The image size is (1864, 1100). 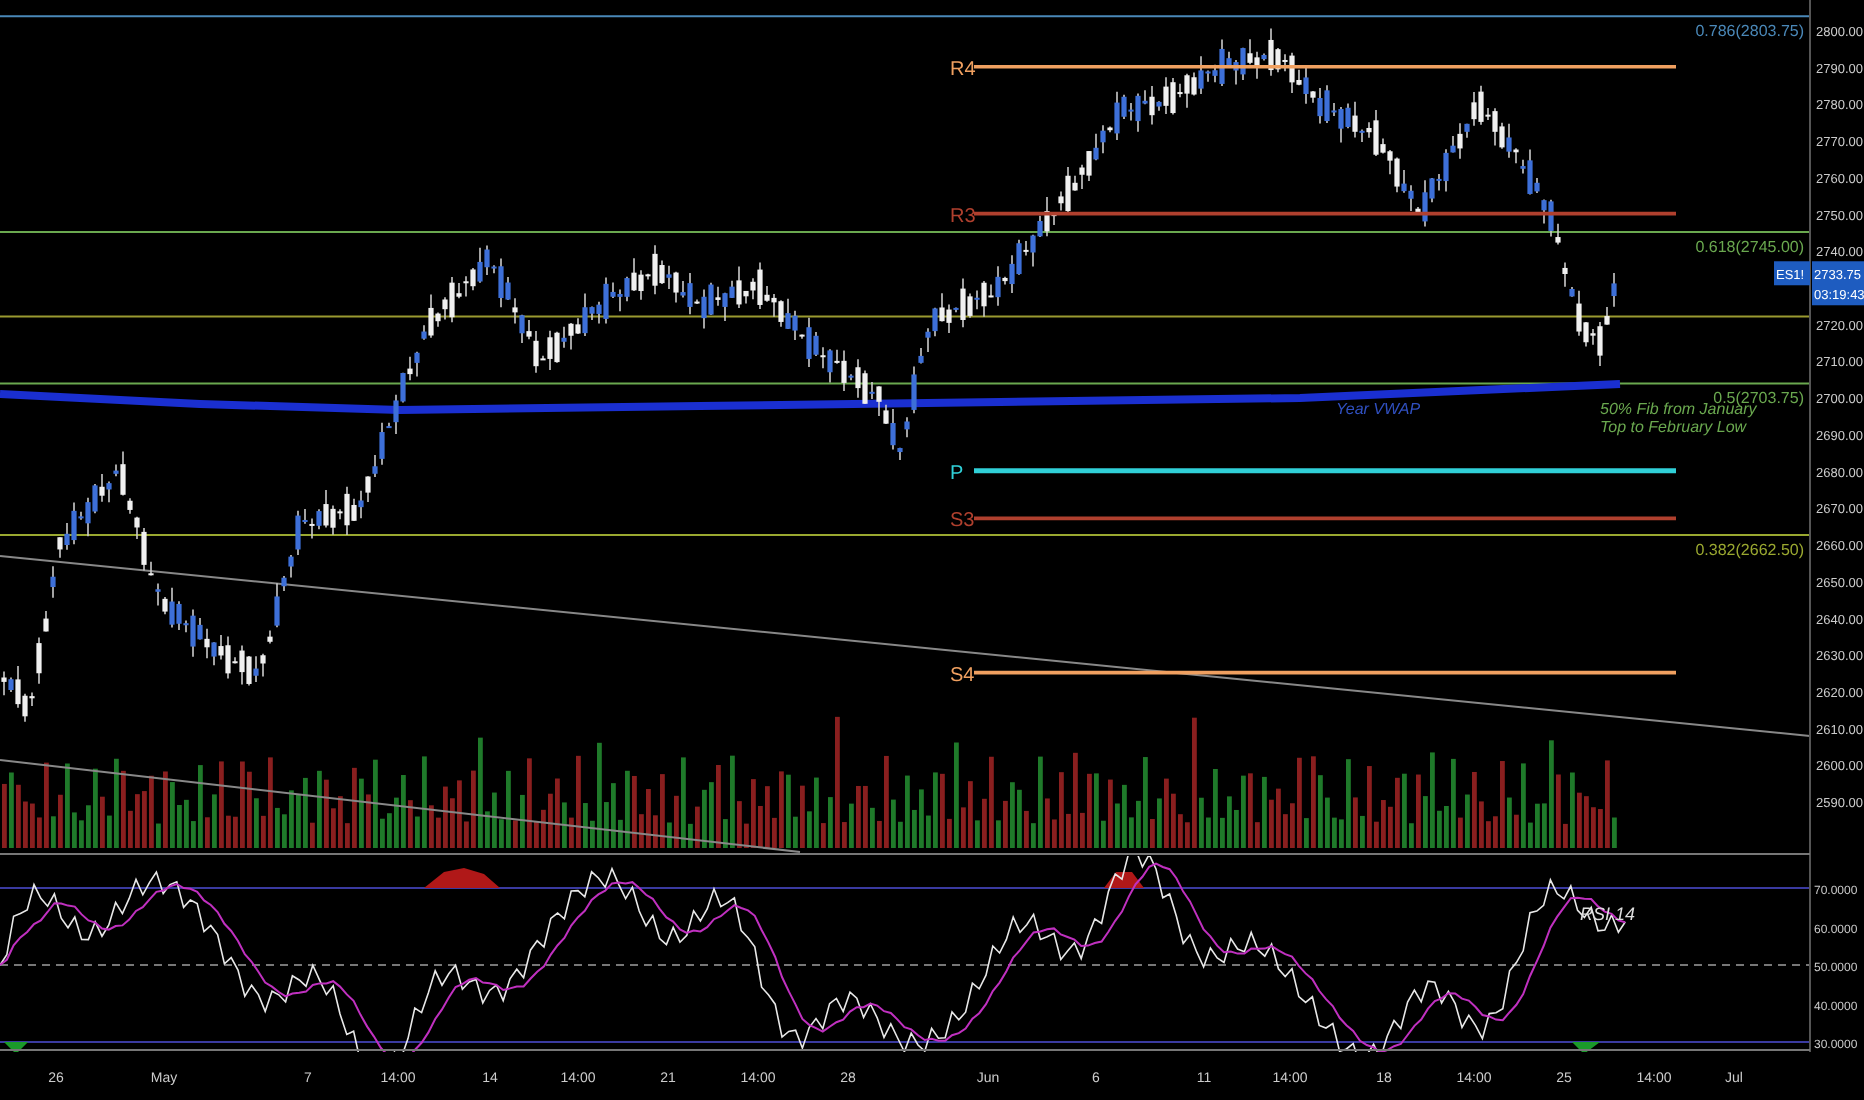 What do you see at coordinates (1749, 246) in the screenshot?
I see `fib-level-label: 0.618(2745.00)` at bounding box center [1749, 246].